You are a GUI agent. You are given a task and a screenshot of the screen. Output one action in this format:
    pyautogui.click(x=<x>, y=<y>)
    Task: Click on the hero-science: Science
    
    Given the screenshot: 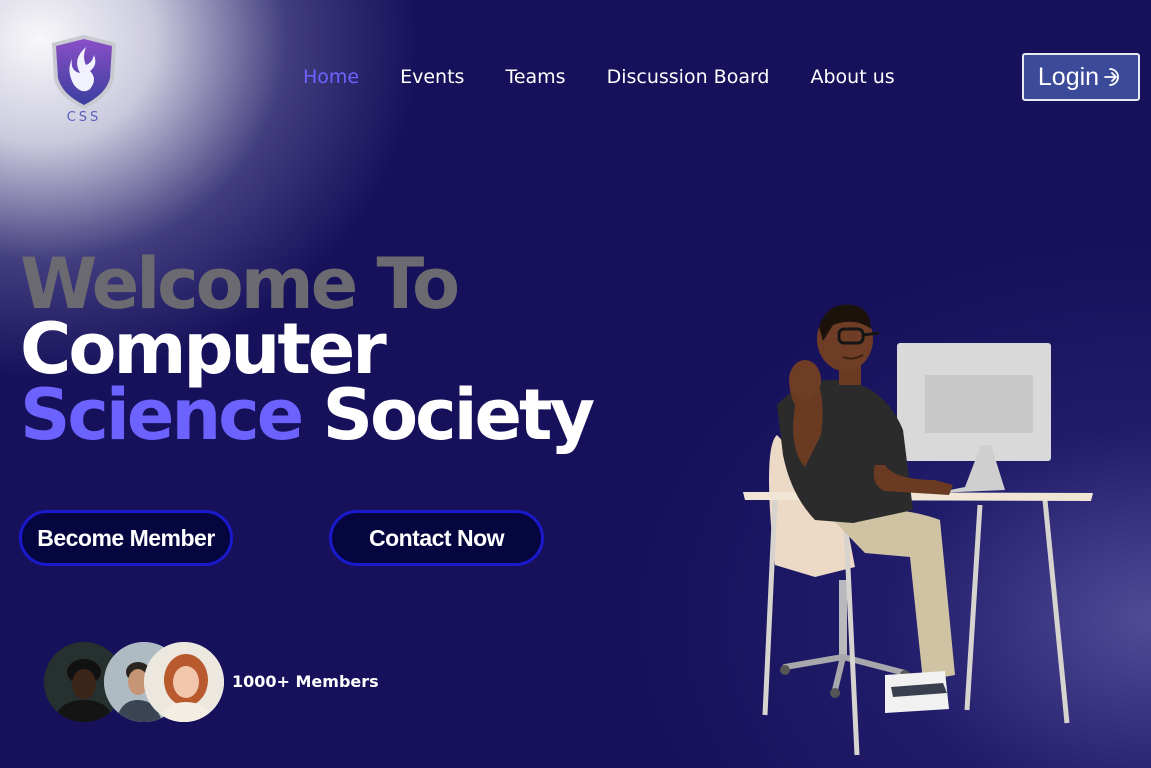 What is the action you would take?
    pyautogui.click(x=162, y=415)
    